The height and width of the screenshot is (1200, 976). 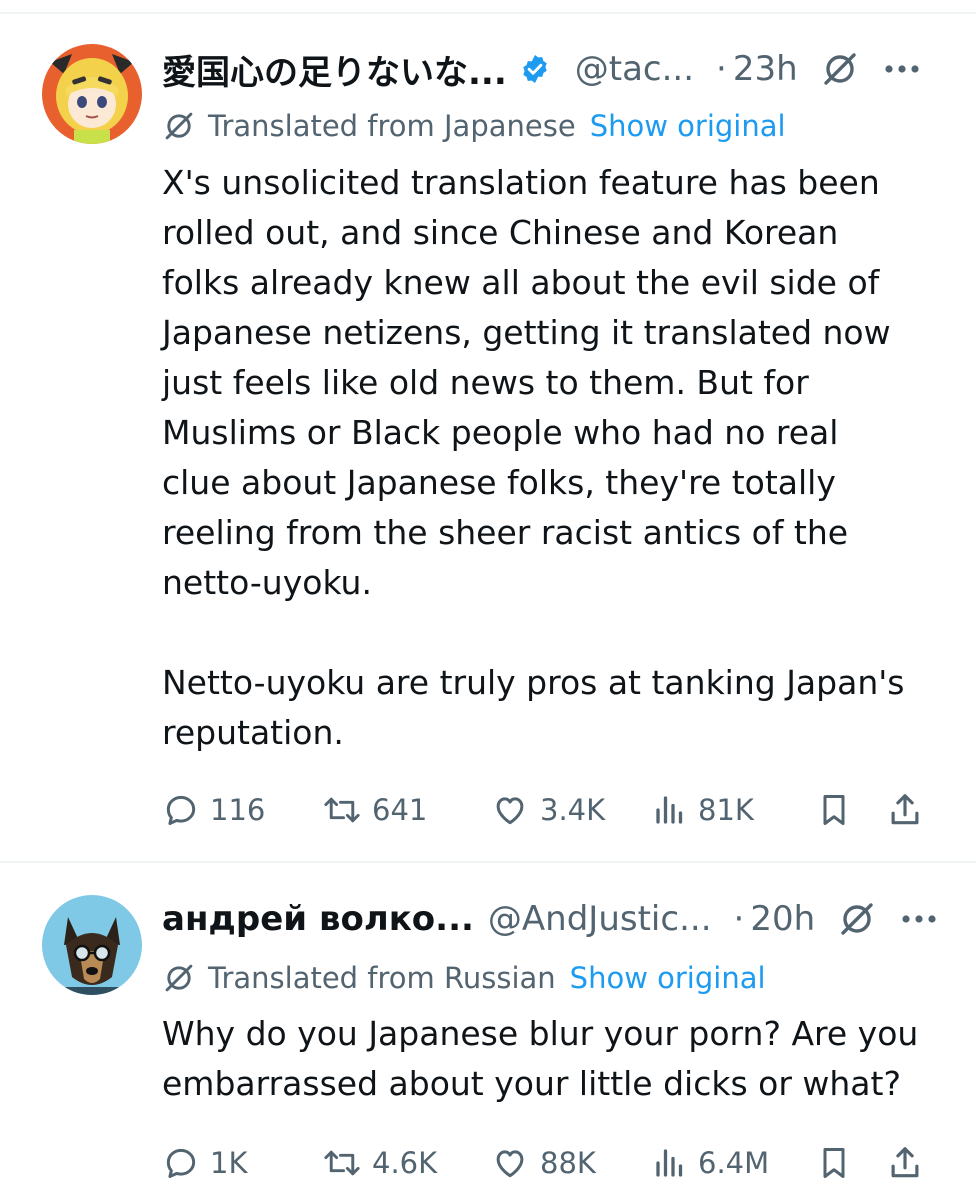 I want to click on reply-count: 1K, so click(x=229, y=1163).